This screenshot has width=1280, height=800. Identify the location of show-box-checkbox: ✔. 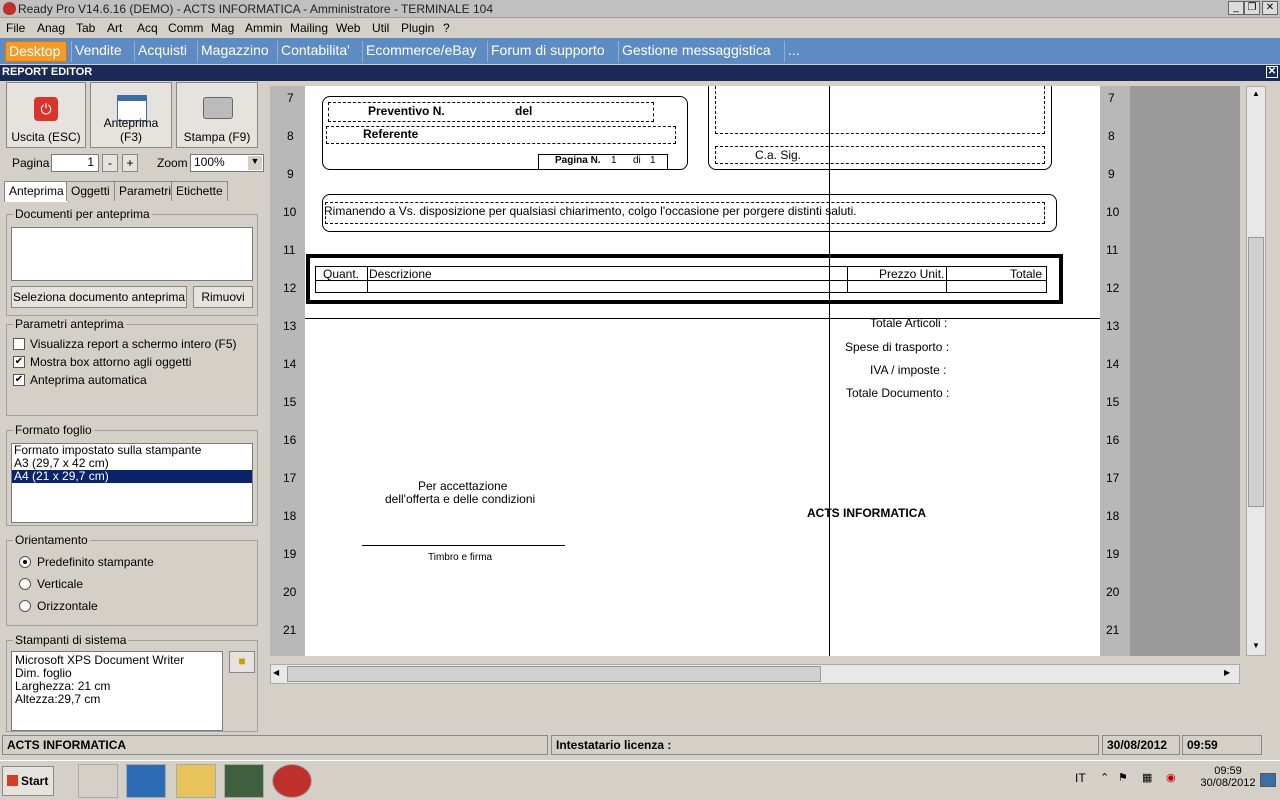
(19, 362).